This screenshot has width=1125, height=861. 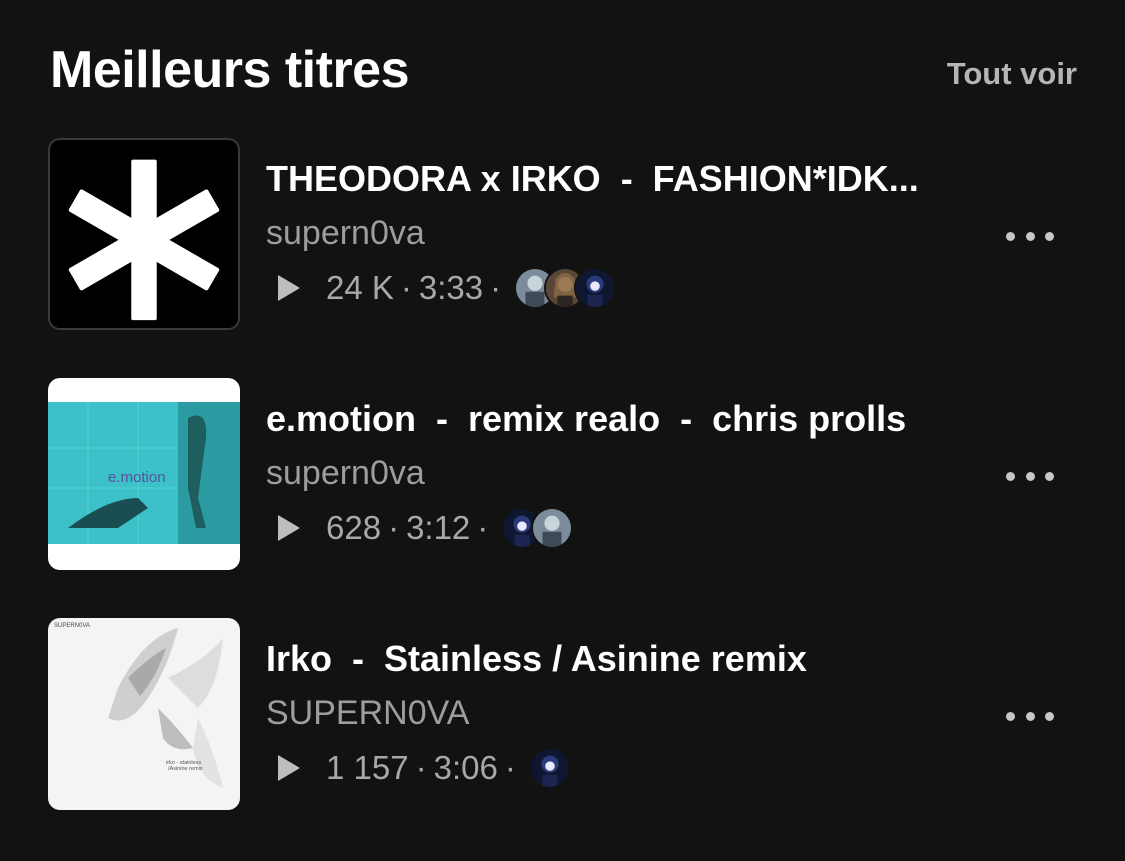 I want to click on track-title: Irko - Stainless / Asinine remix, so click(x=626, y=659).